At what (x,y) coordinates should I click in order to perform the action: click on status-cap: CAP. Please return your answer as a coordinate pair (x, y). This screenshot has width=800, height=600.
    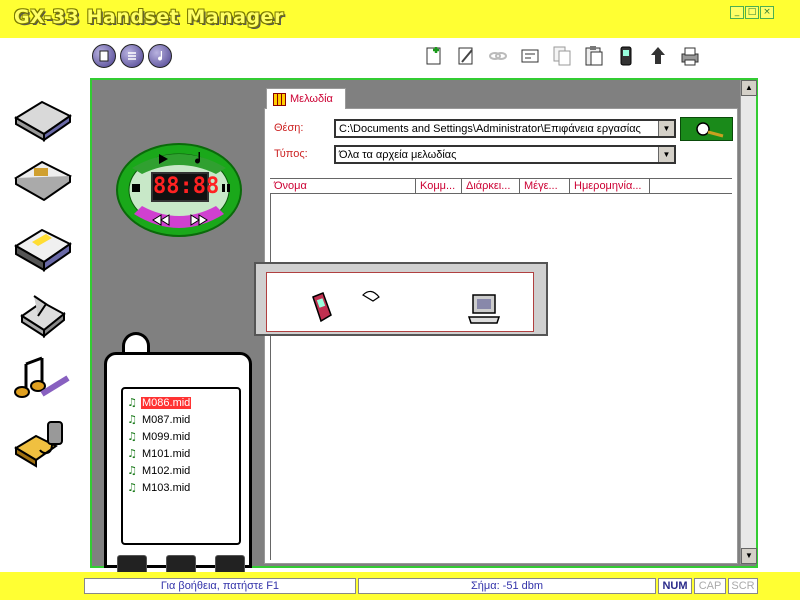
    Looking at the image, I should click on (710, 586).